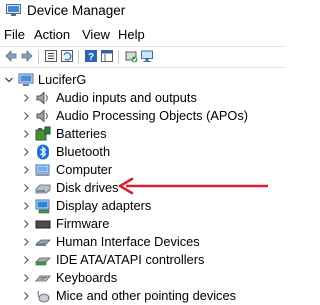  Describe the element at coordinates (128, 241) in the screenshot. I see `tree-item-label: Human Interface Devices` at that location.